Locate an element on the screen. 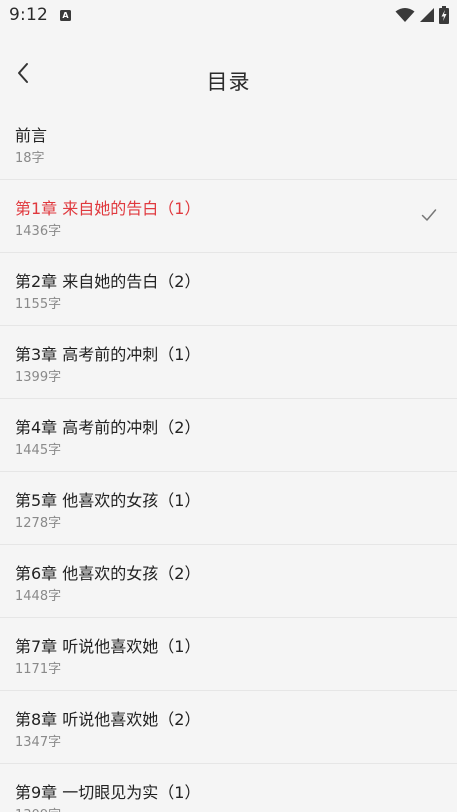  app-bar: 目录 is located at coordinates (228, 70).